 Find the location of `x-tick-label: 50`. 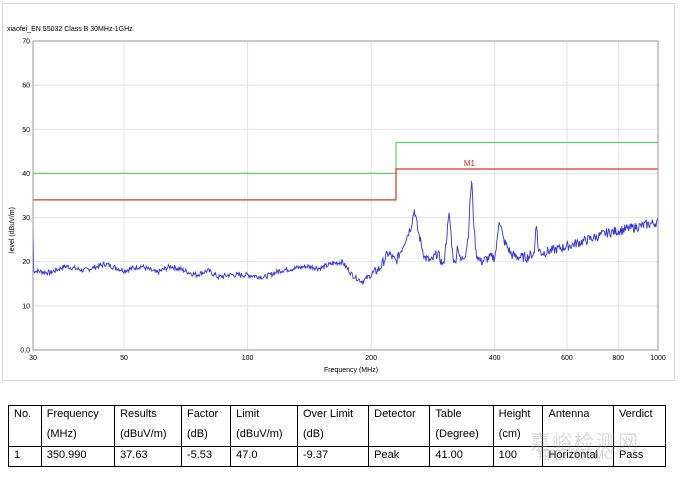

x-tick-label: 50 is located at coordinates (124, 358).